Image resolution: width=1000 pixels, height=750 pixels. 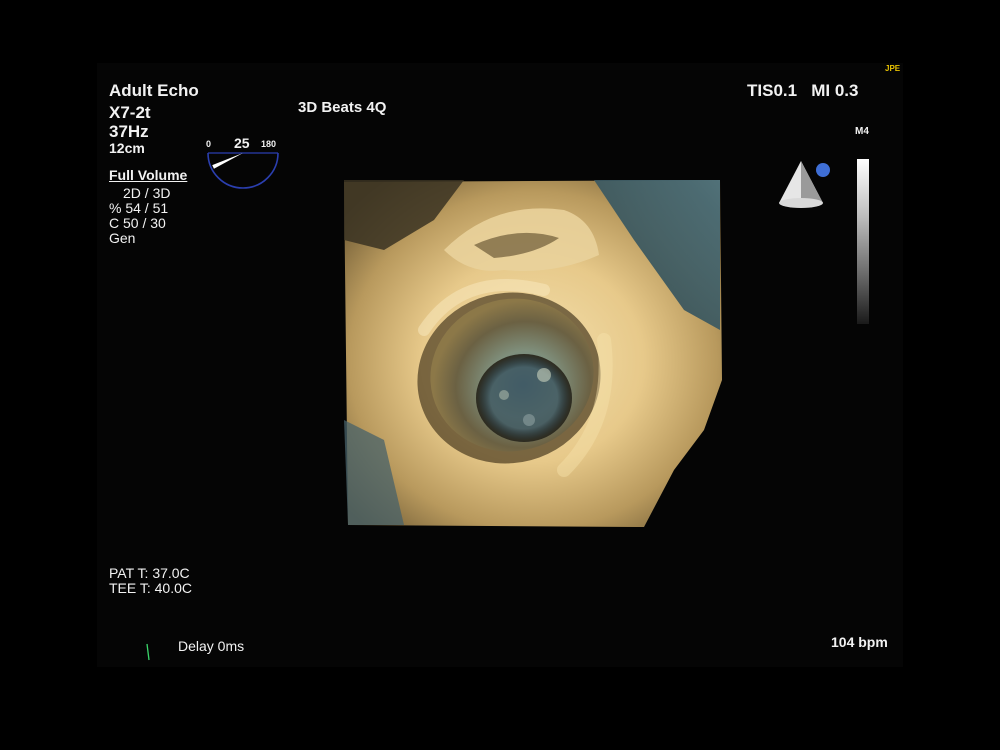 I want to click on output-indices: TIS0.1 MI 0.3, so click(x=803, y=90).